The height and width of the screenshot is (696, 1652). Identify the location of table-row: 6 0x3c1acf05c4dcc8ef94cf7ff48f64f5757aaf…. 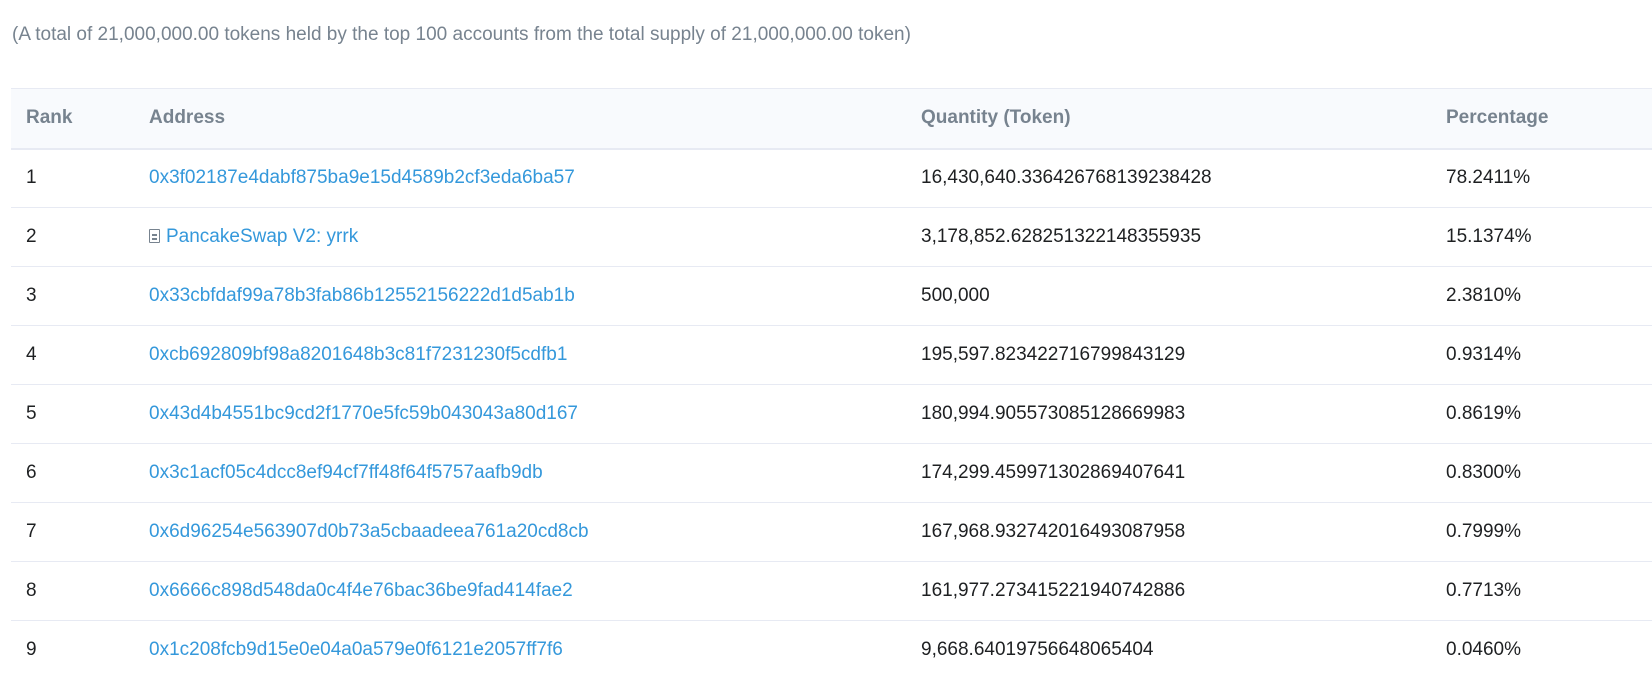
(831, 473).